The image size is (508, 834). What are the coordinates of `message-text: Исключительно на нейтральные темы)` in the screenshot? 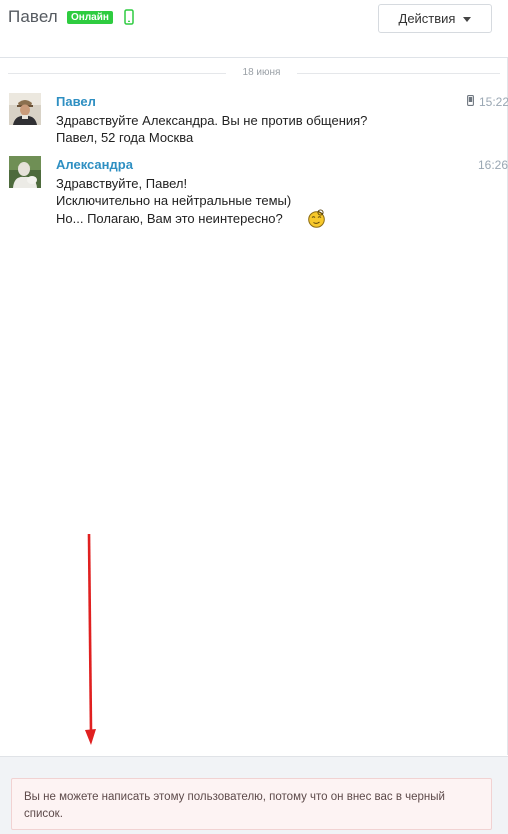 It's located at (174, 200).